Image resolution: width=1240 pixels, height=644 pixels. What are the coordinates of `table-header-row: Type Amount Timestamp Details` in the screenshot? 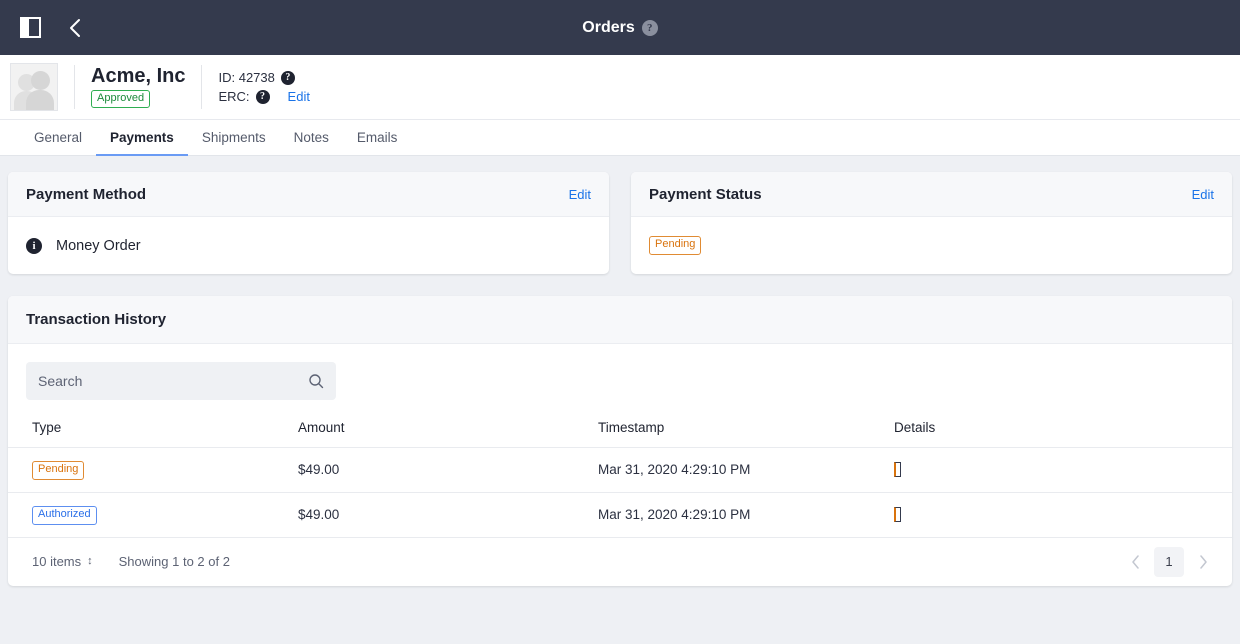 It's located at (620, 429).